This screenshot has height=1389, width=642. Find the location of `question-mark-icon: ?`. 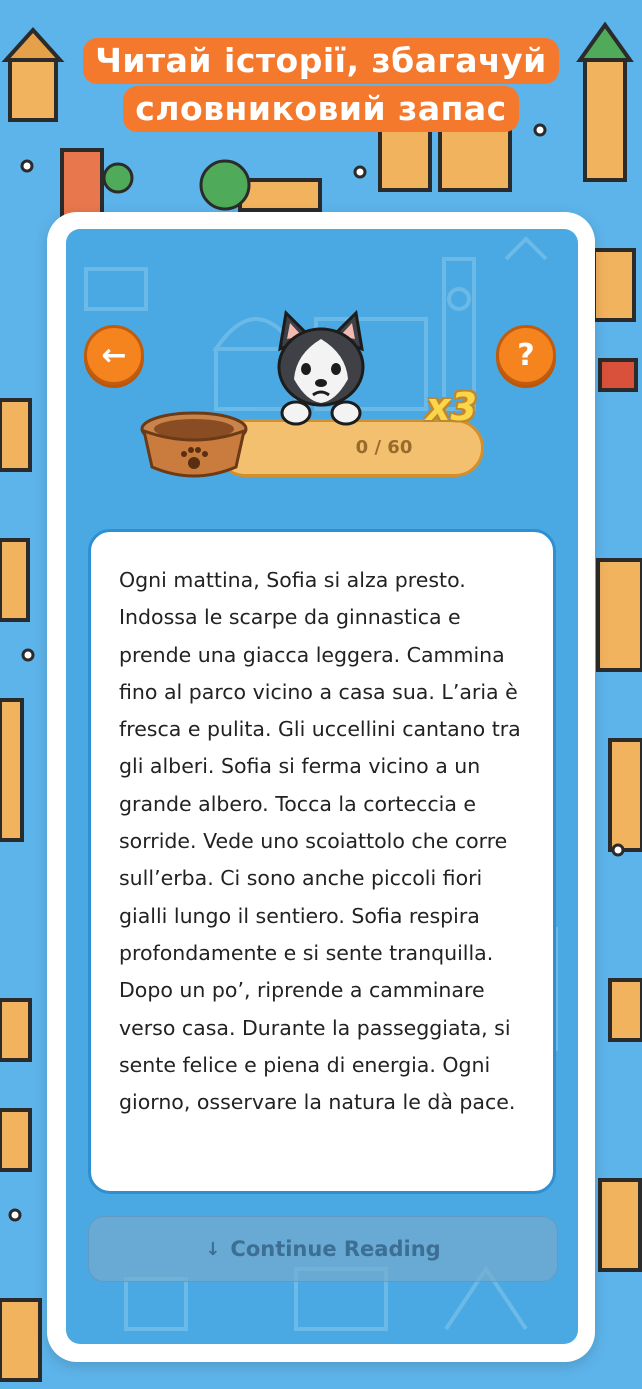

question-mark-icon: ? is located at coordinates (526, 355).